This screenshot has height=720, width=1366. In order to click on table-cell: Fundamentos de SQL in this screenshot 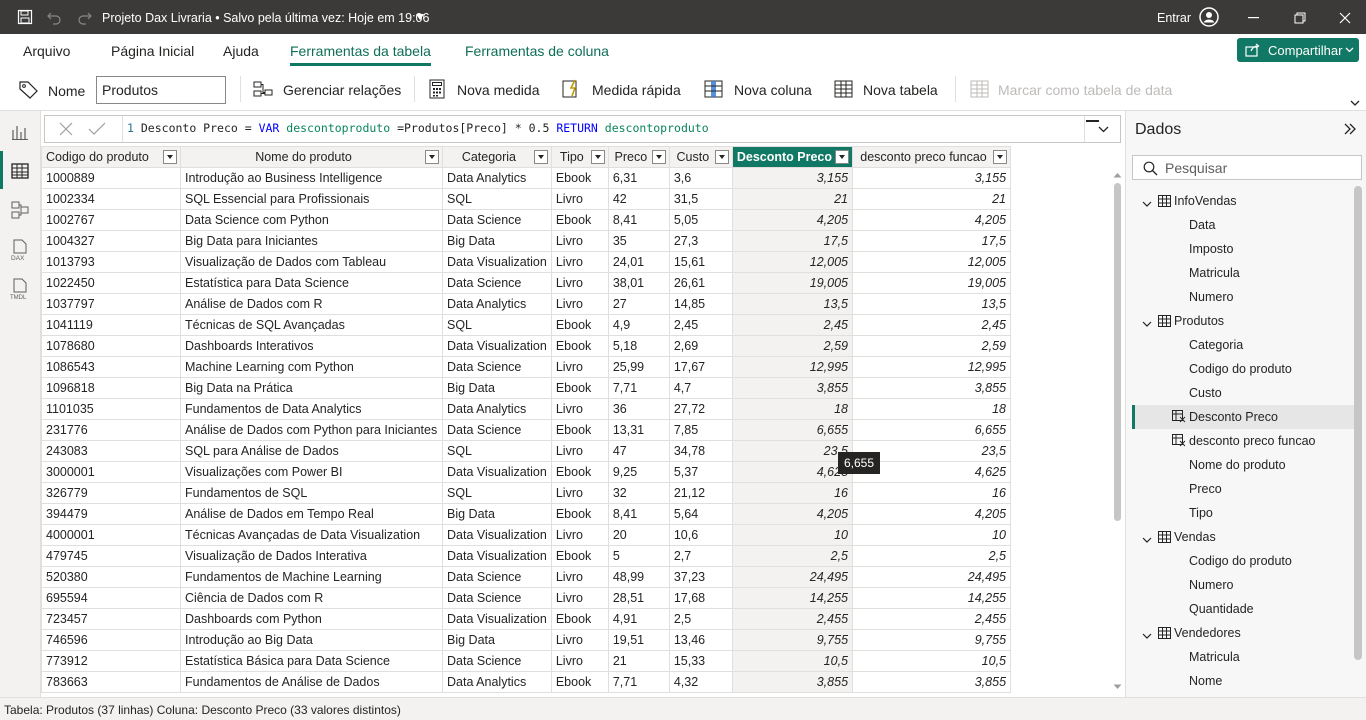, I will do `click(311, 493)`.